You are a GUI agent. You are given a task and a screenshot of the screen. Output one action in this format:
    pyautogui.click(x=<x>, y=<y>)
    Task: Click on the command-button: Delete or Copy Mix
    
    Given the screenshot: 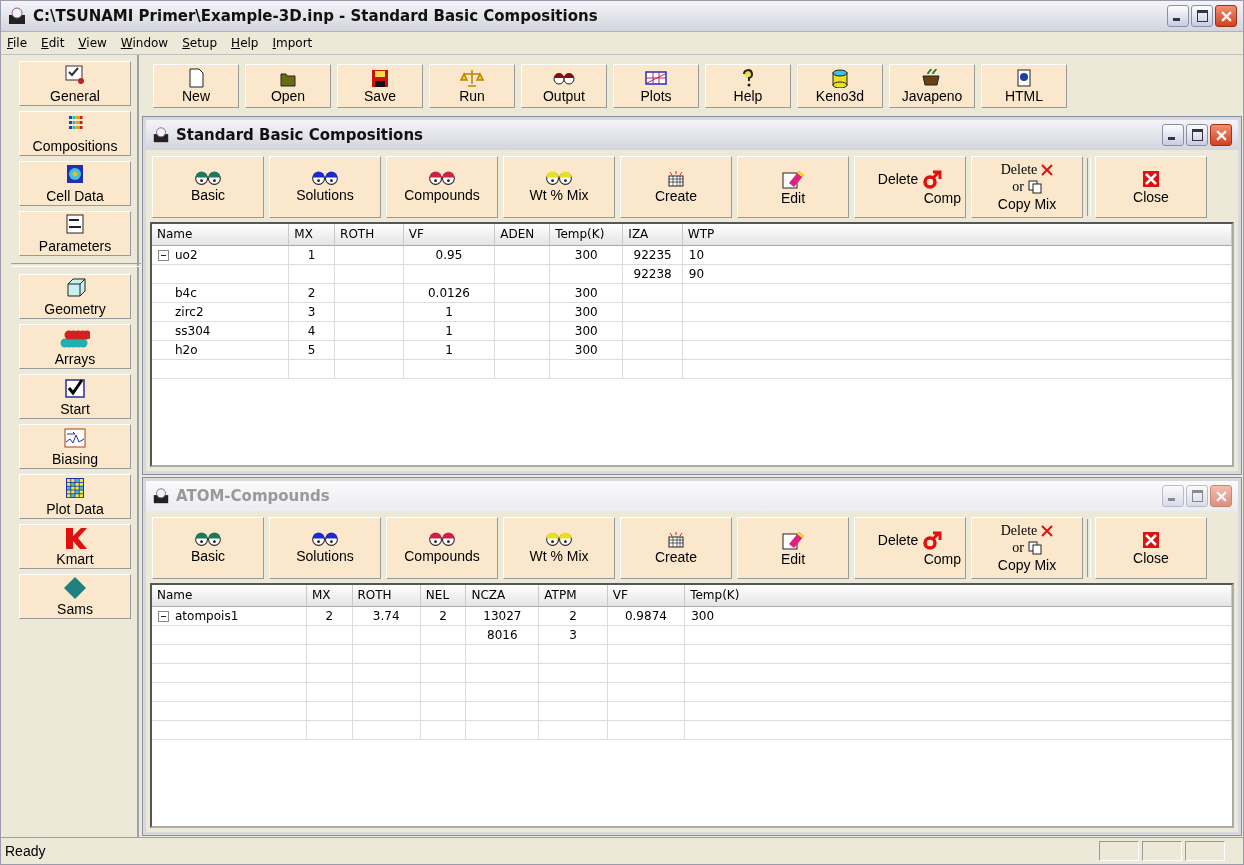 What is the action you would take?
    pyautogui.click(x=1027, y=187)
    